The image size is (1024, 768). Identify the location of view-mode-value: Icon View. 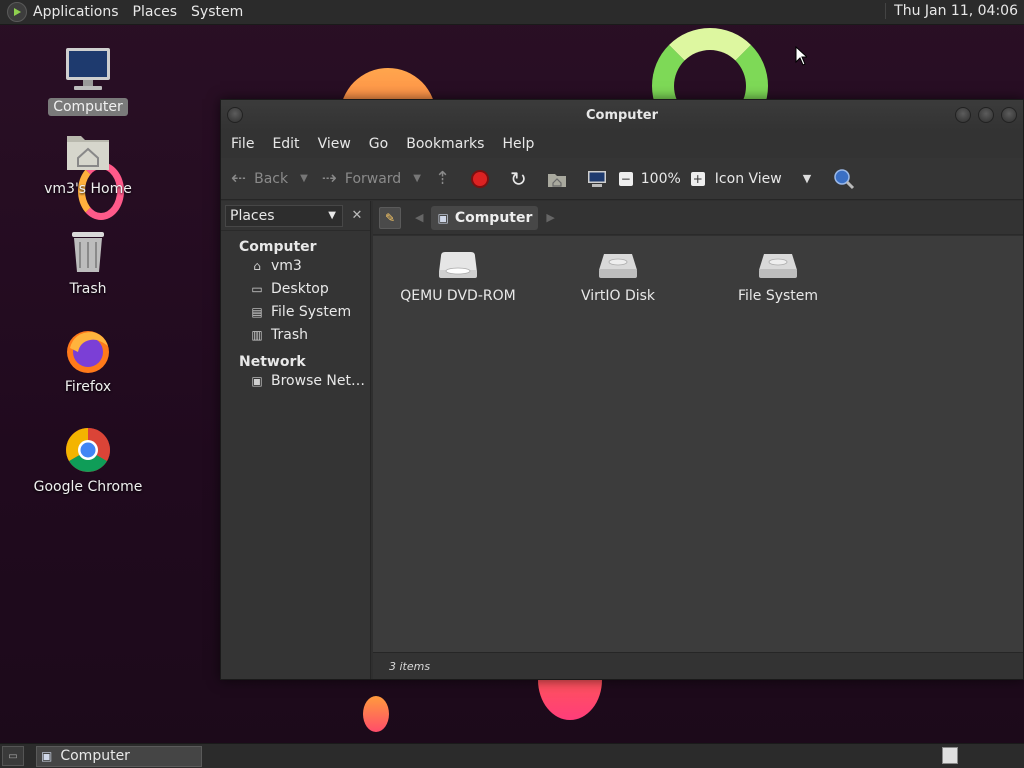
(748, 178).